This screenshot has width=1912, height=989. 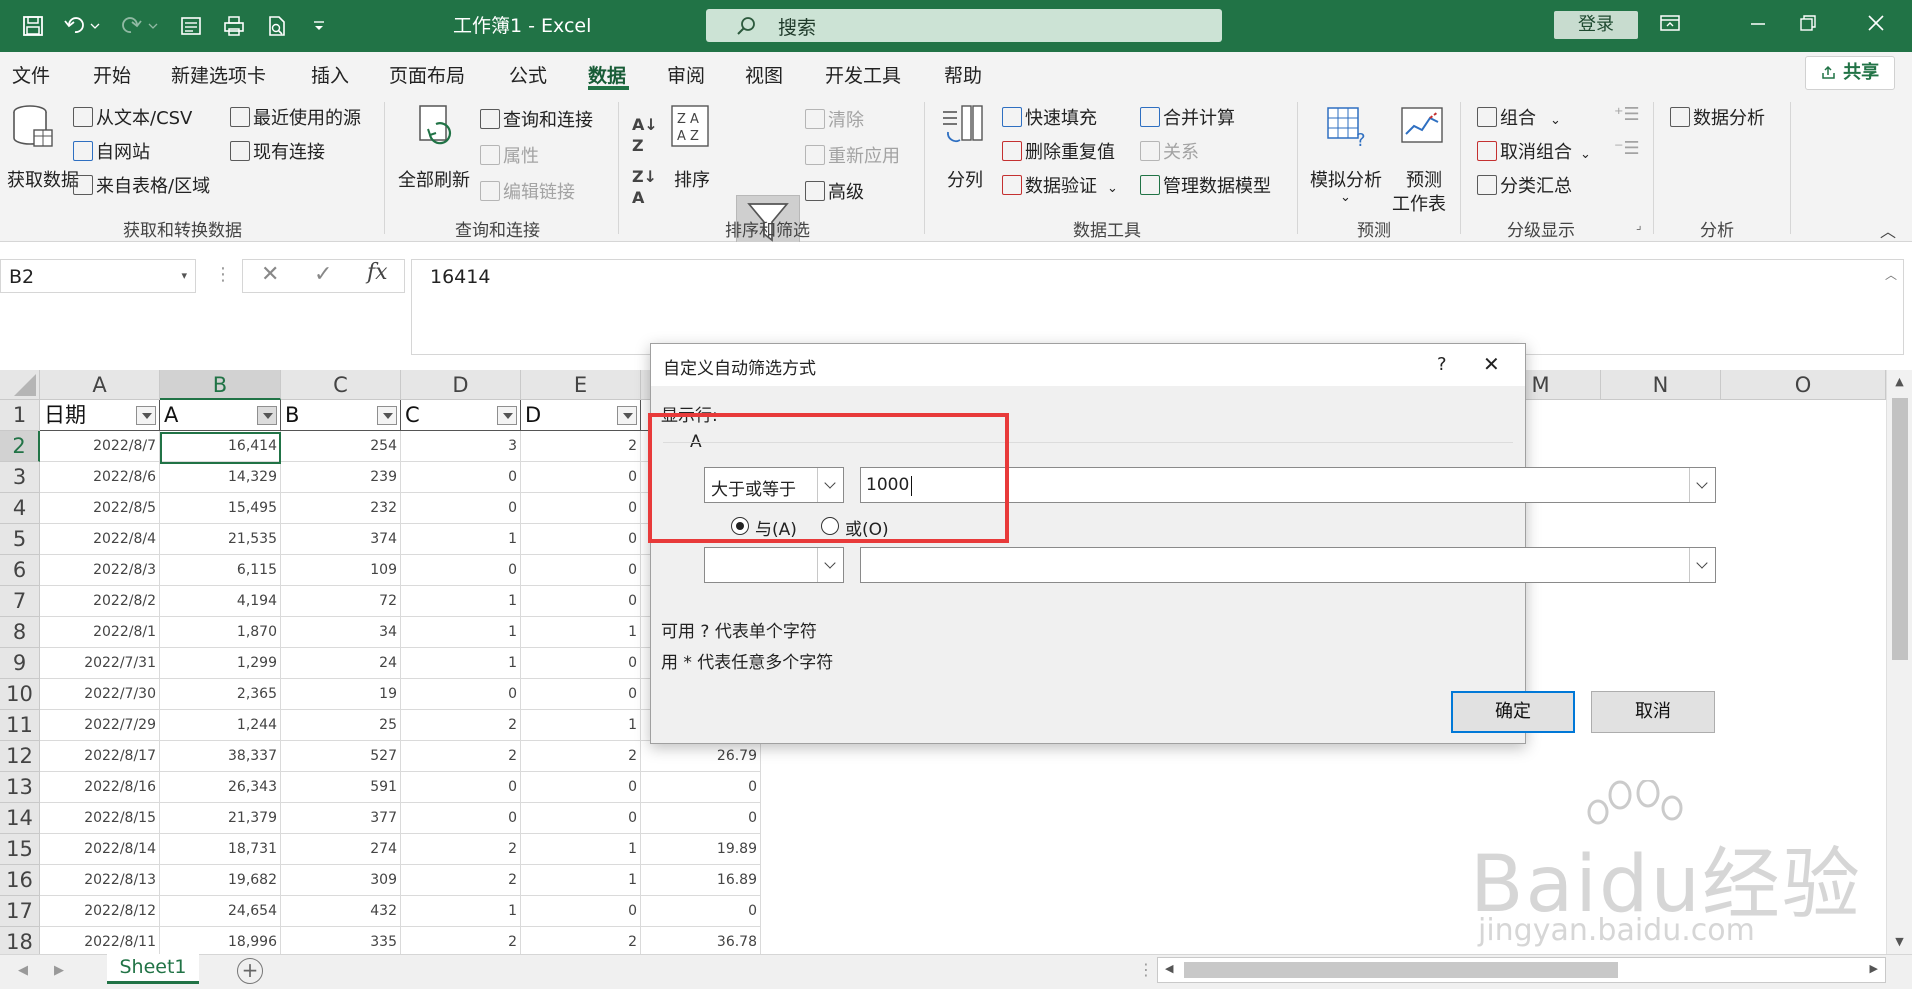 What do you see at coordinates (100, 849) in the screenshot?
I see `table-cell: 2022/8/14` at bounding box center [100, 849].